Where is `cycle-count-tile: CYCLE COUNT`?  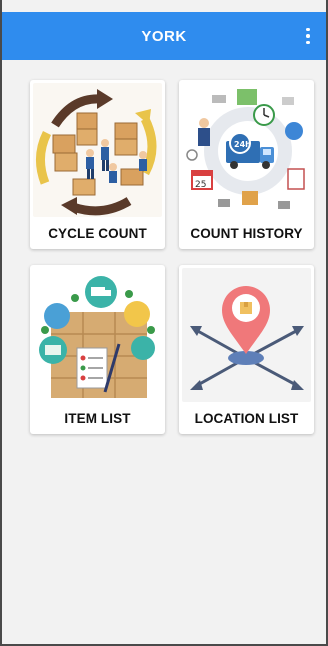 cycle-count-tile: CYCLE COUNT is located at coordinates (97, 164).